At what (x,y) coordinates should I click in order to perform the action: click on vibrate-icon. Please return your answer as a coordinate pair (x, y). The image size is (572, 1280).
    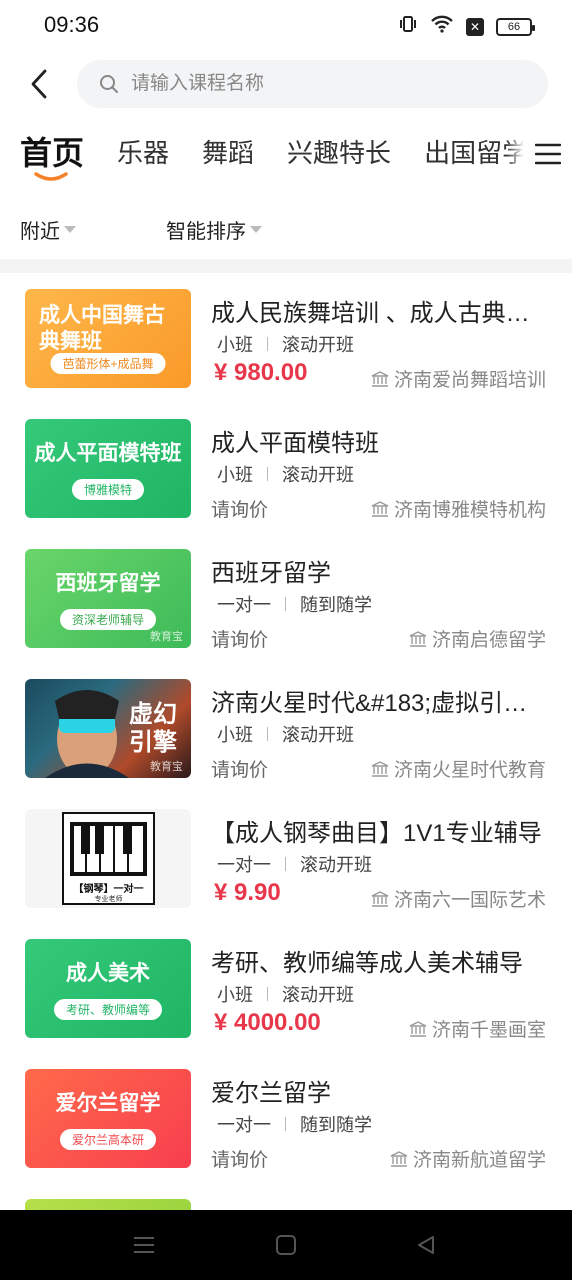
    Looking at the image, I should click on (408, 26).